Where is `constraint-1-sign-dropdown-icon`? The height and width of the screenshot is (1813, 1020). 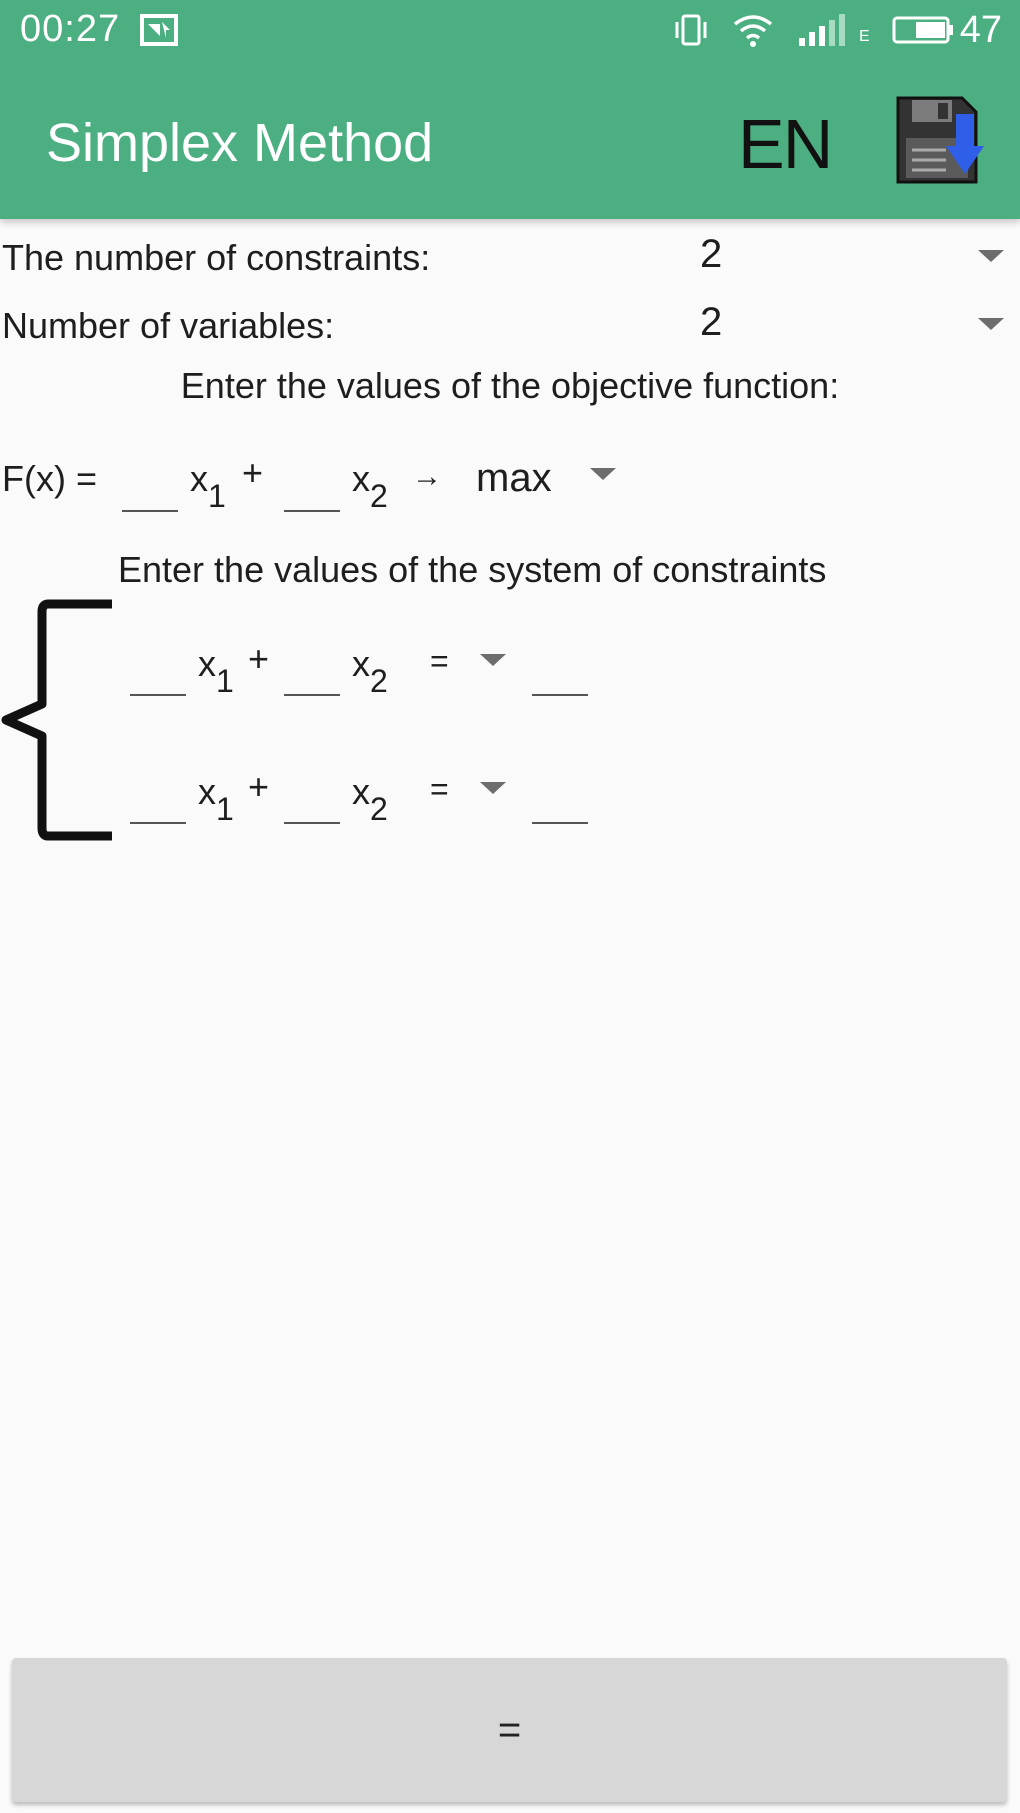 constraint-1-sign-dropdown-icon is located at coordinates (493, 660).